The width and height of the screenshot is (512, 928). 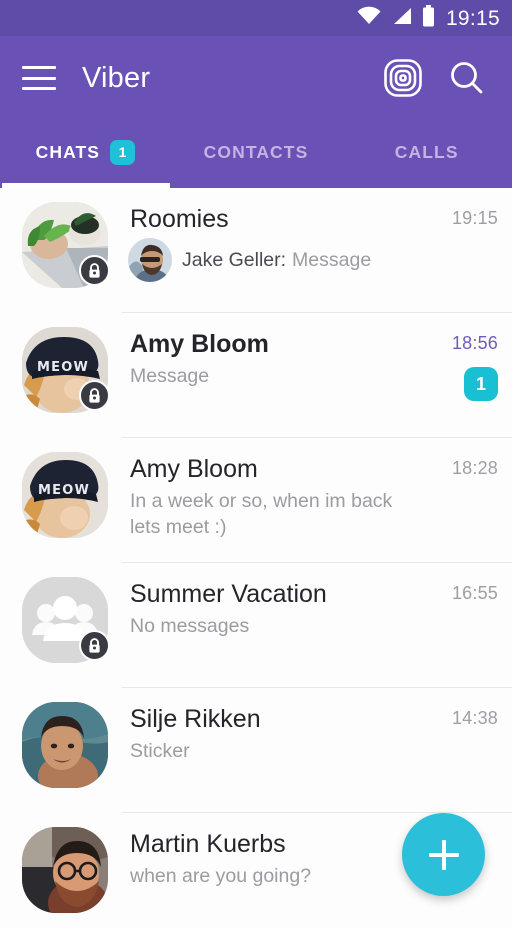 What do you see at coordinates (467, 78) in the screenshot?
I see `search-icon` at bounding box center [467, 78].